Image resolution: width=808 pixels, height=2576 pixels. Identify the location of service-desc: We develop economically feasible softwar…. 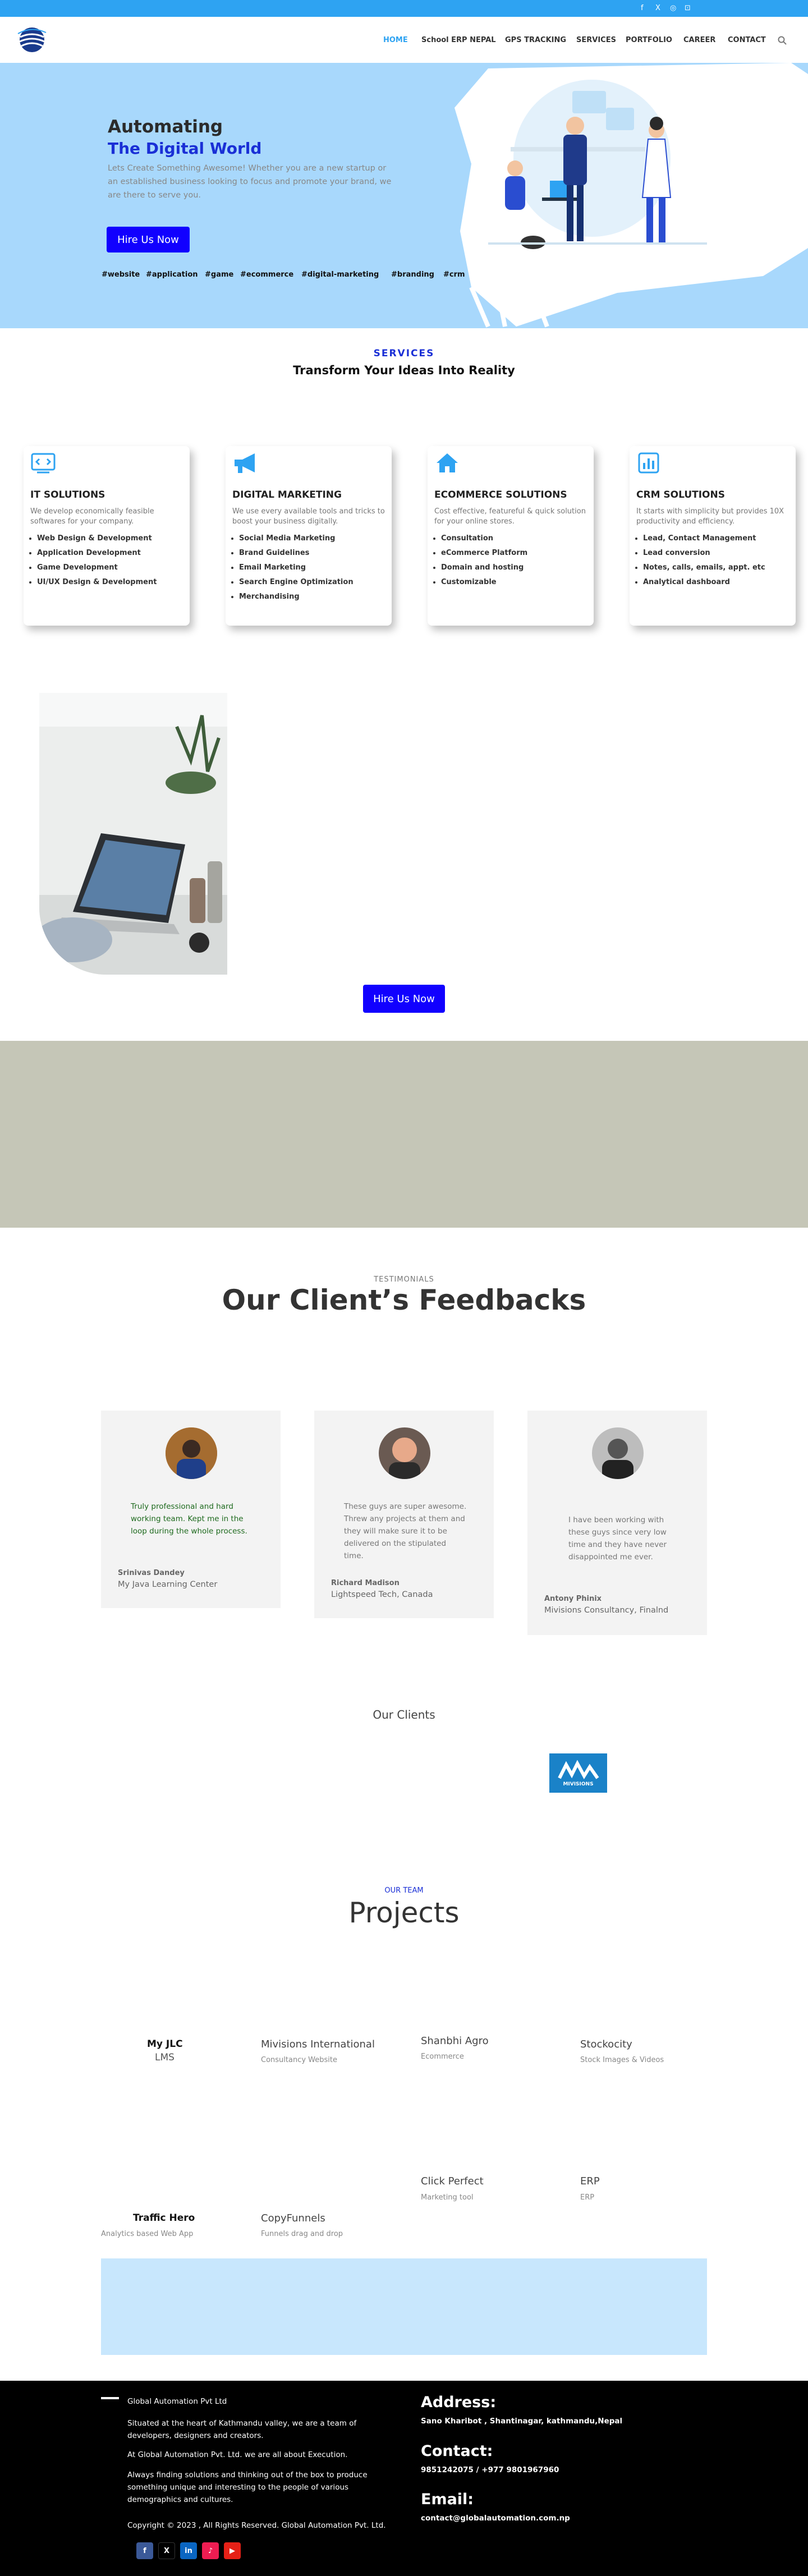
(92, 516).